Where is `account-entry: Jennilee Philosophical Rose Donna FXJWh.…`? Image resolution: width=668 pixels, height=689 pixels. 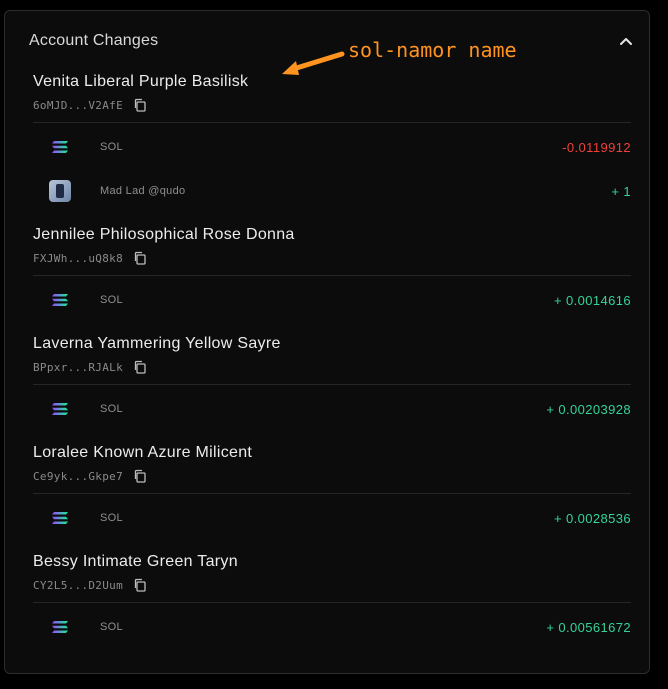
account-entry: Jennilee Philosophical Rose Donna FXJWh.… is located at coordinates (329, 245).